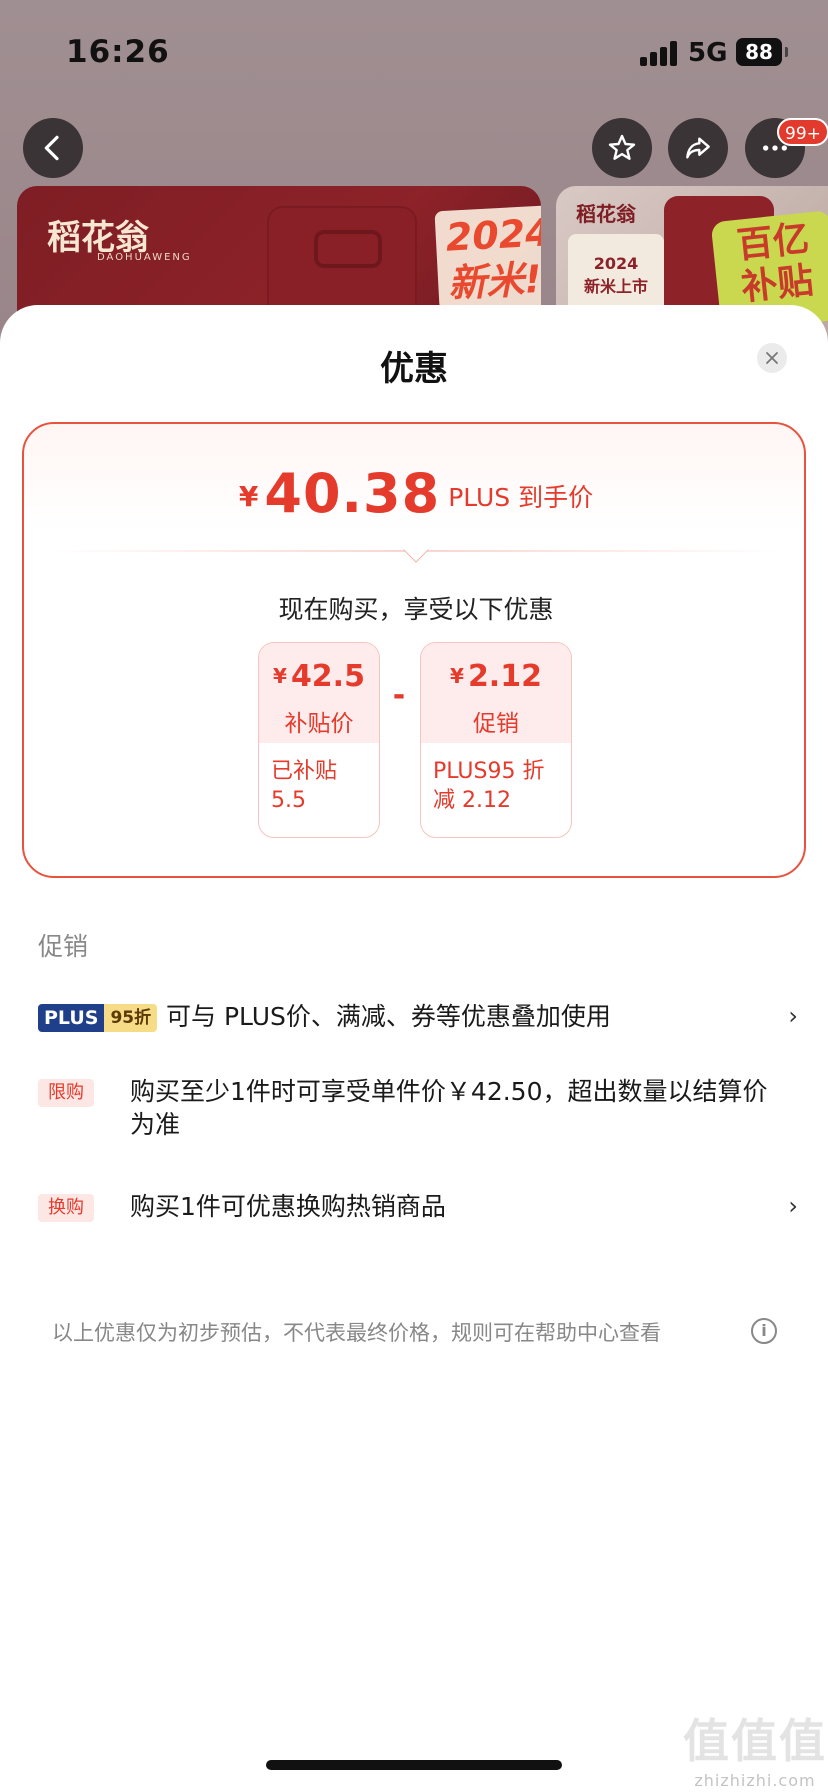 This screenshot has width=828, height=1792. What do you see at coordinates (388, 1016) in the screenshot?
I see `promo-text-plus: 可与 PLUS价、满减、券等优惠叠加使用` at bounding box center [388, 1016].